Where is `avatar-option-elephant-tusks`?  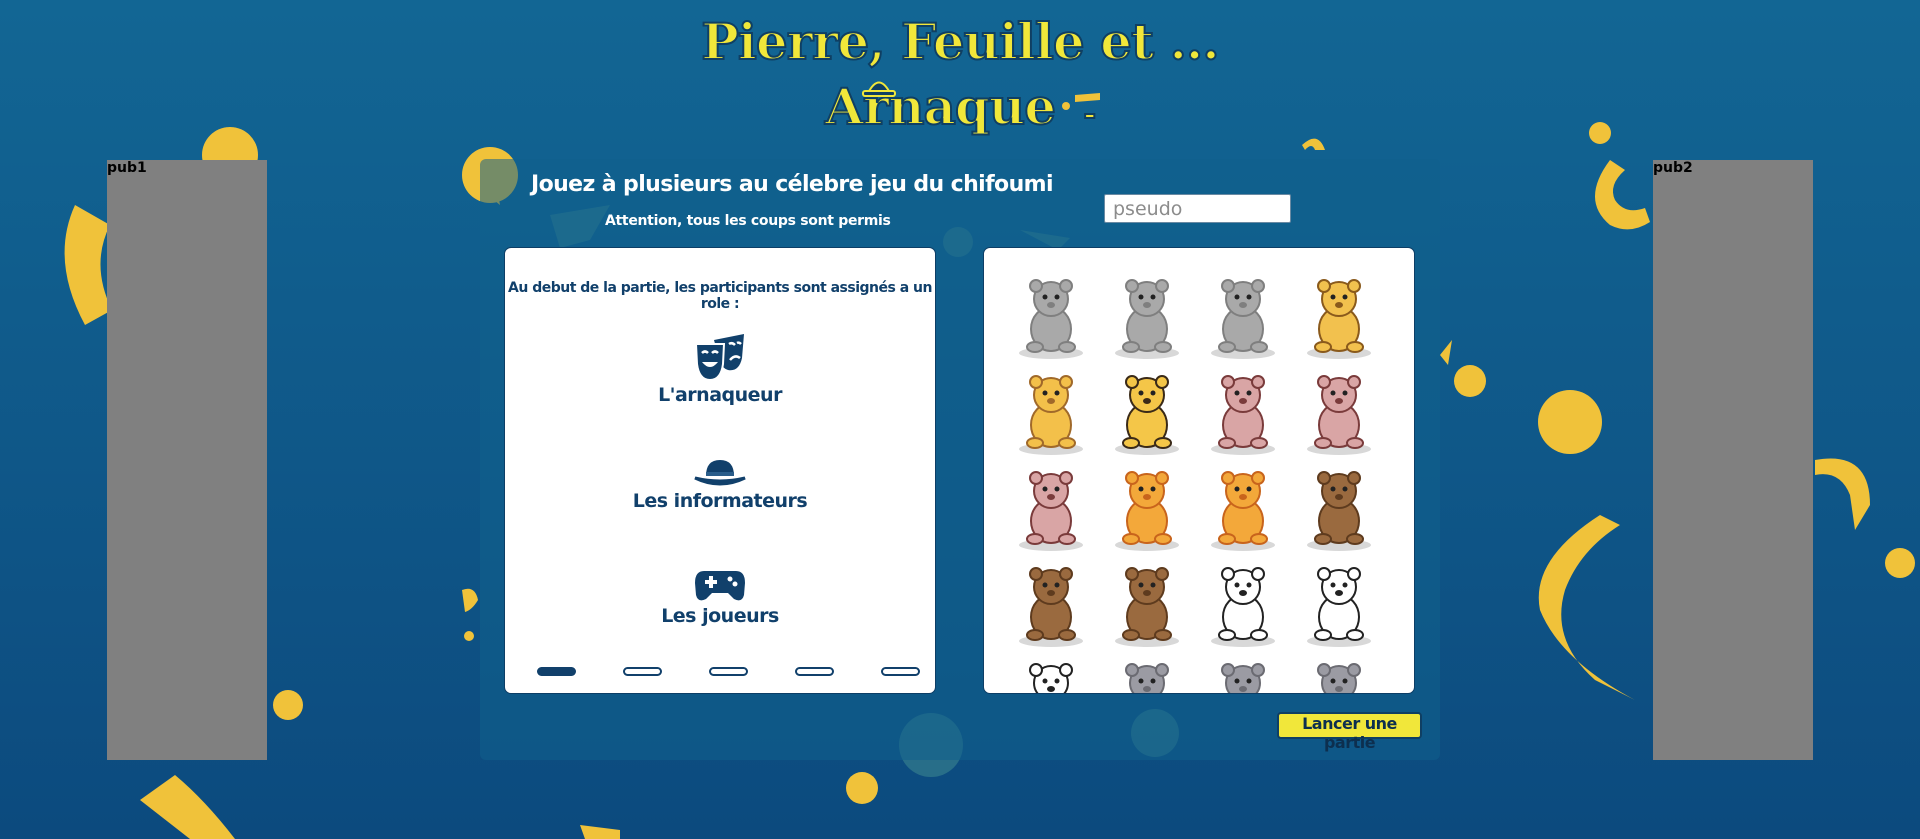 avatar-option-elephant-tusks is located at coordinates (1147, 317).